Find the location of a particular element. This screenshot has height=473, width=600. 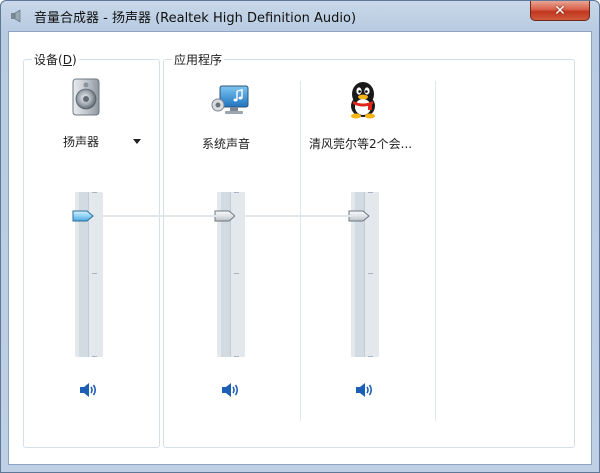

close-icon: ✕ is located at coordinates (560, 10).